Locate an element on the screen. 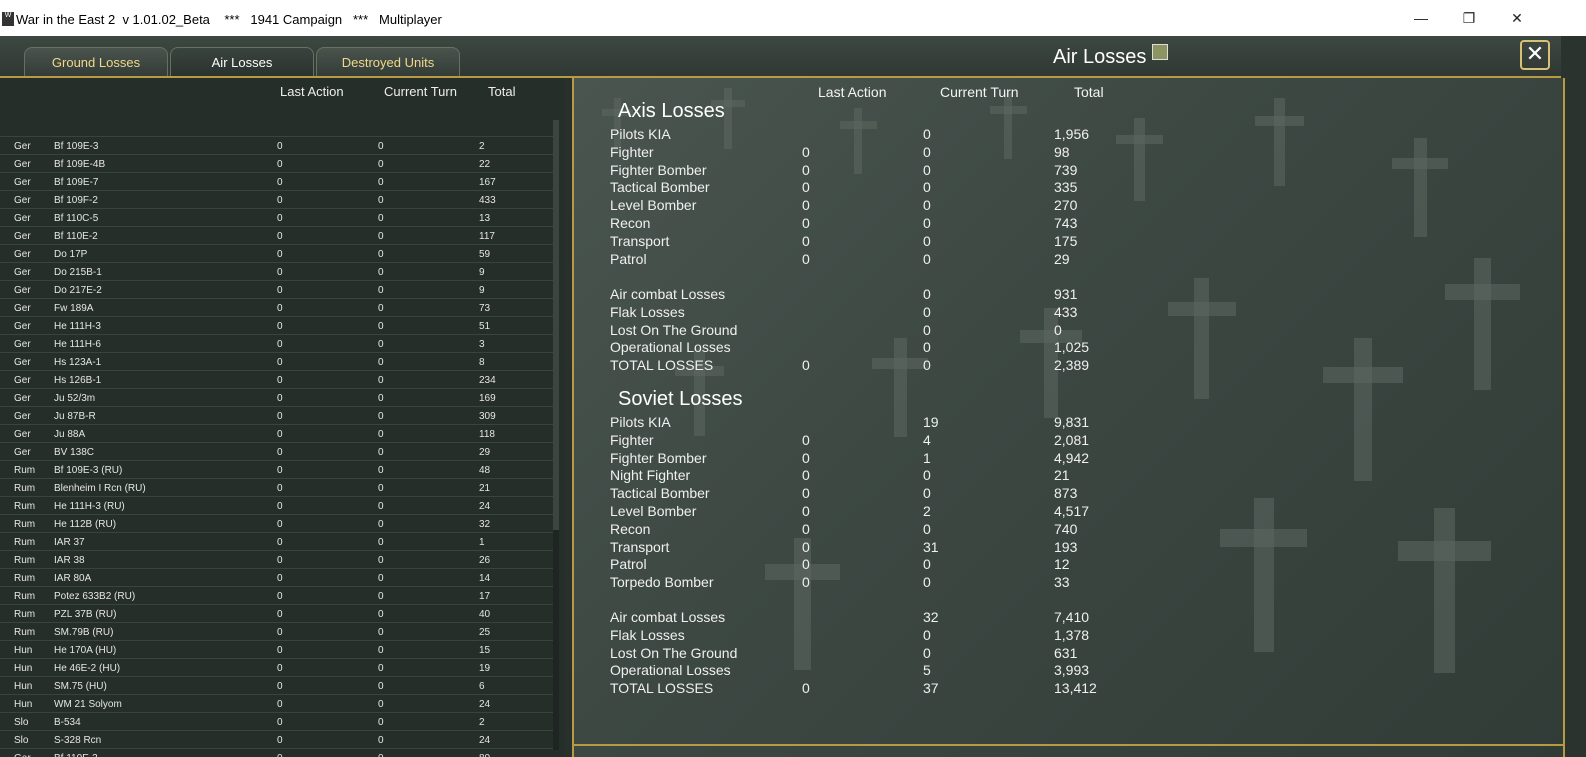  list-scrollbar is located at coordinates (556, 435).